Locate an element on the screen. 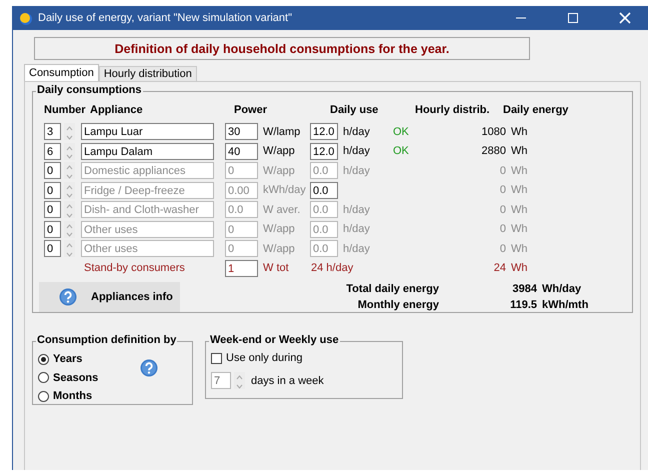 This screenshot has width=648, height=474. energy-value: 24 is located at coordinates (499, 268).